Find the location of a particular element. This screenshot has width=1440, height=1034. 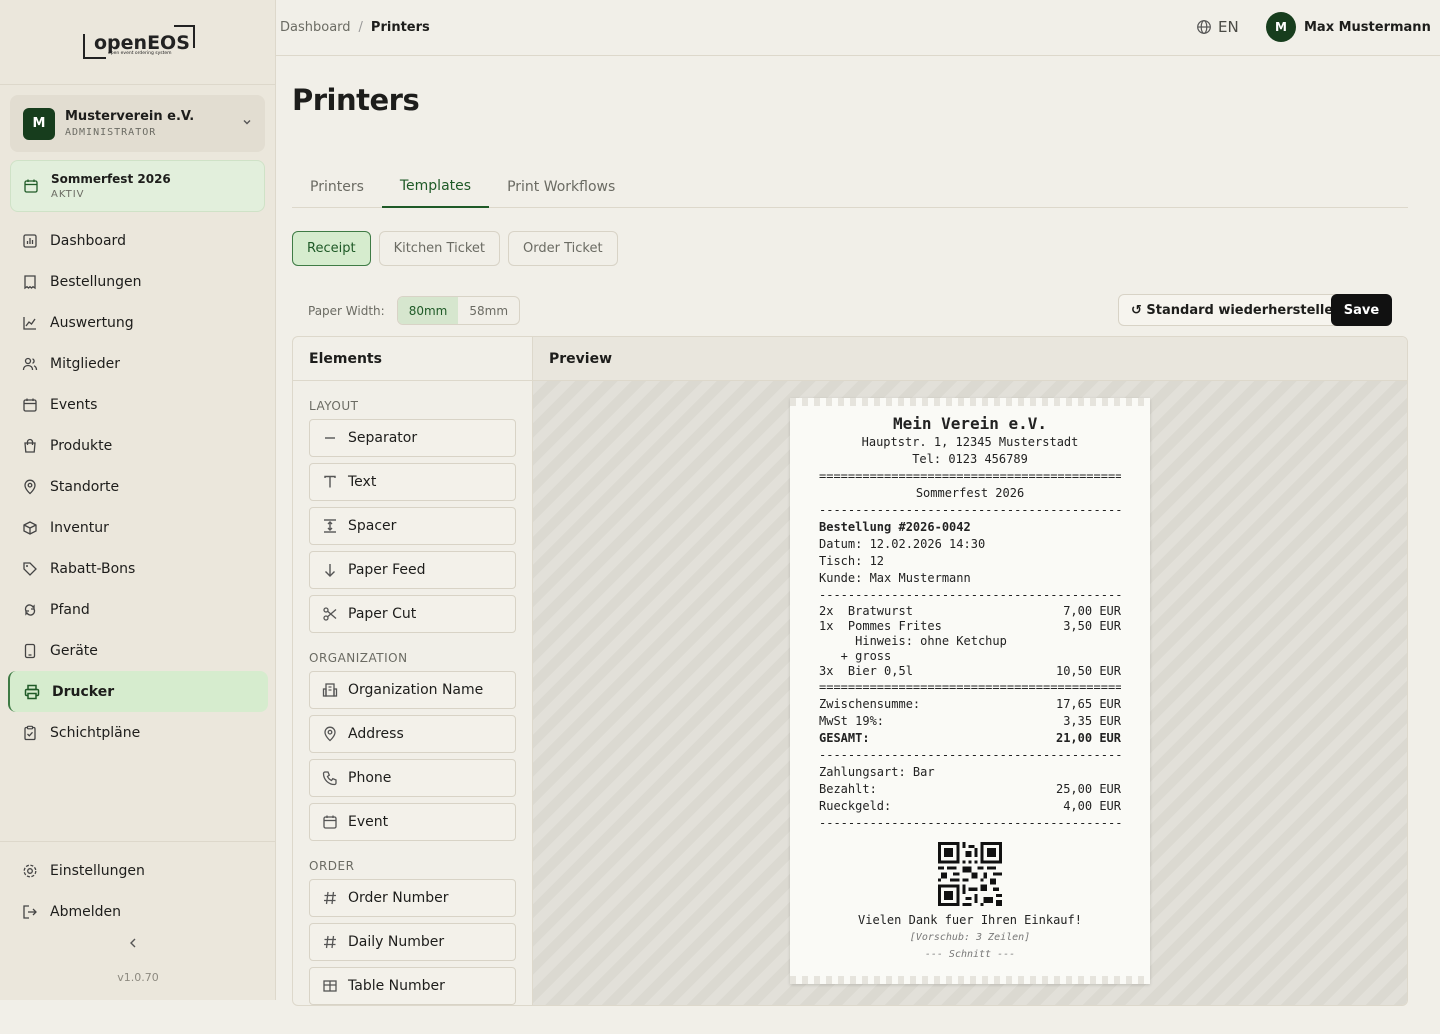

receipt-change: Rueckgeld: 4,00 EUR is located at coordinates (970, 806).